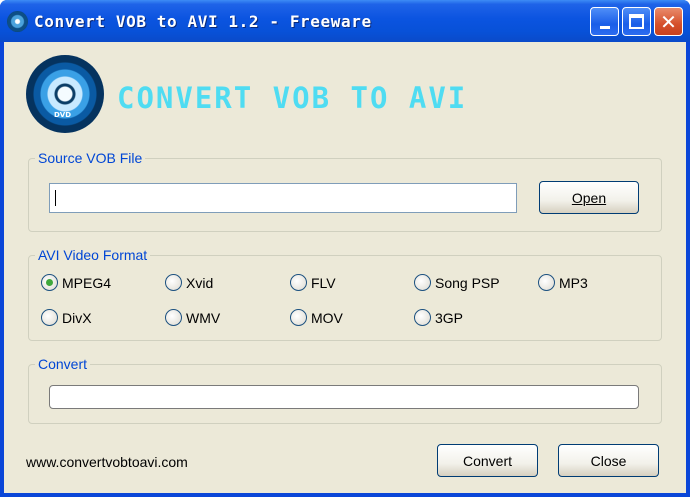  I want to click on radio-3gp: 3GP, so click(438, 317).